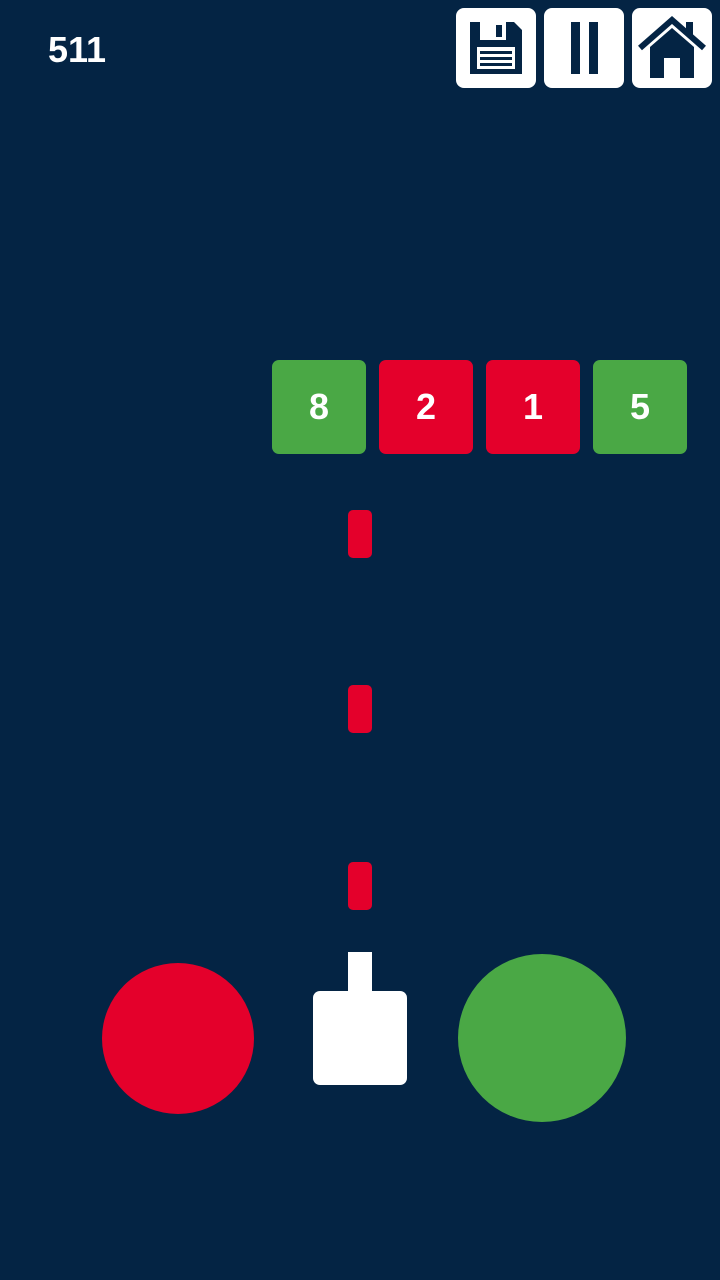 This screenshot has height=1280, width=720. I want to click on floppy-disk-icon, so click(496, 48).